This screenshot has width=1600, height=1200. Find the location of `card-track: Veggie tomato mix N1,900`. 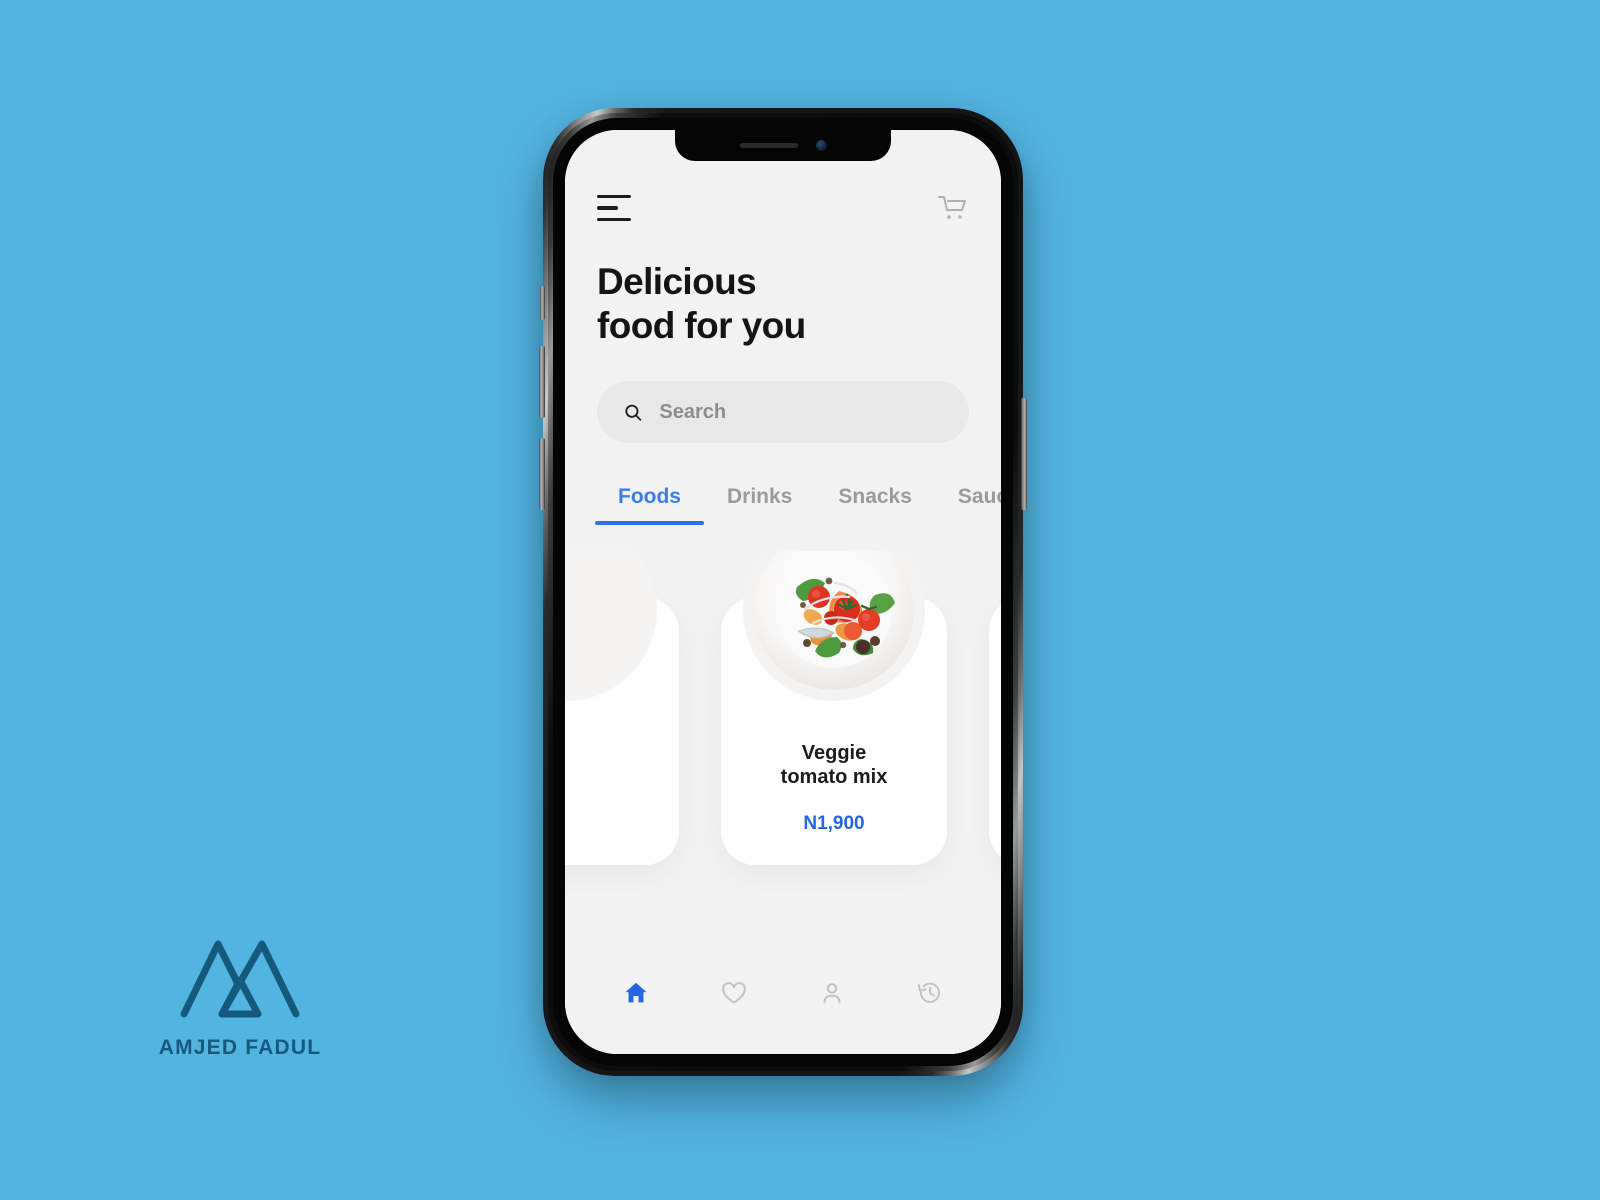

card-track: Veggie tomato mix N1,900 is located at coordinates (783, 708).